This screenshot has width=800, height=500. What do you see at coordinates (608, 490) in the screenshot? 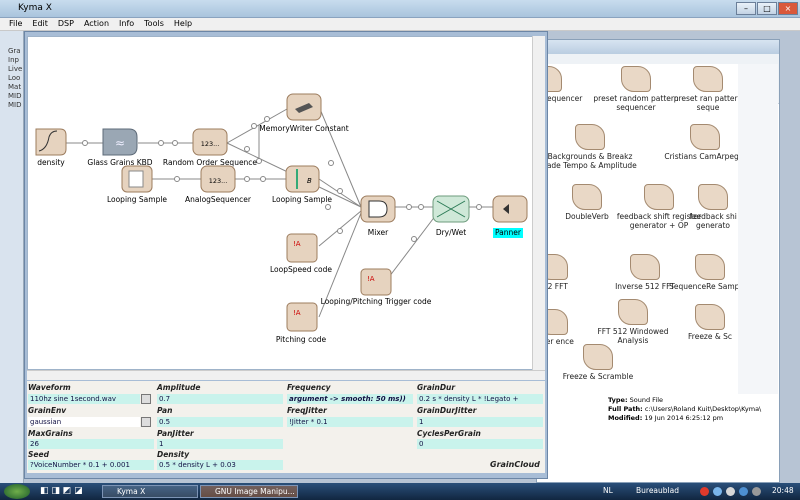
I see `language-indicator: NL` at bounding box center [608, 490].